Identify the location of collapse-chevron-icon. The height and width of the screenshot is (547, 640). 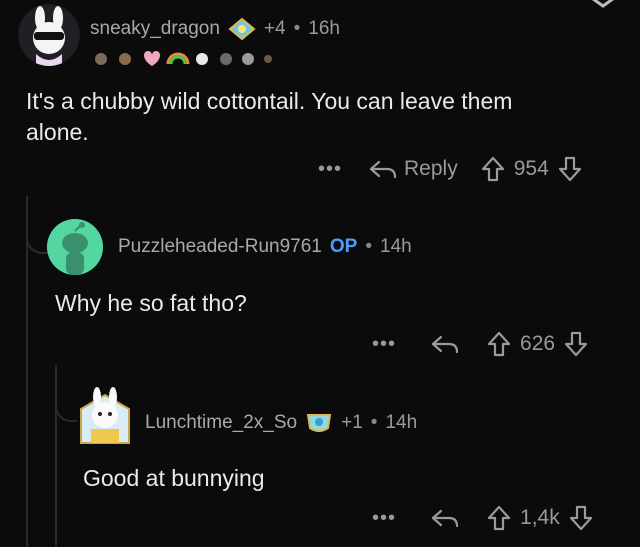
(603, 6).